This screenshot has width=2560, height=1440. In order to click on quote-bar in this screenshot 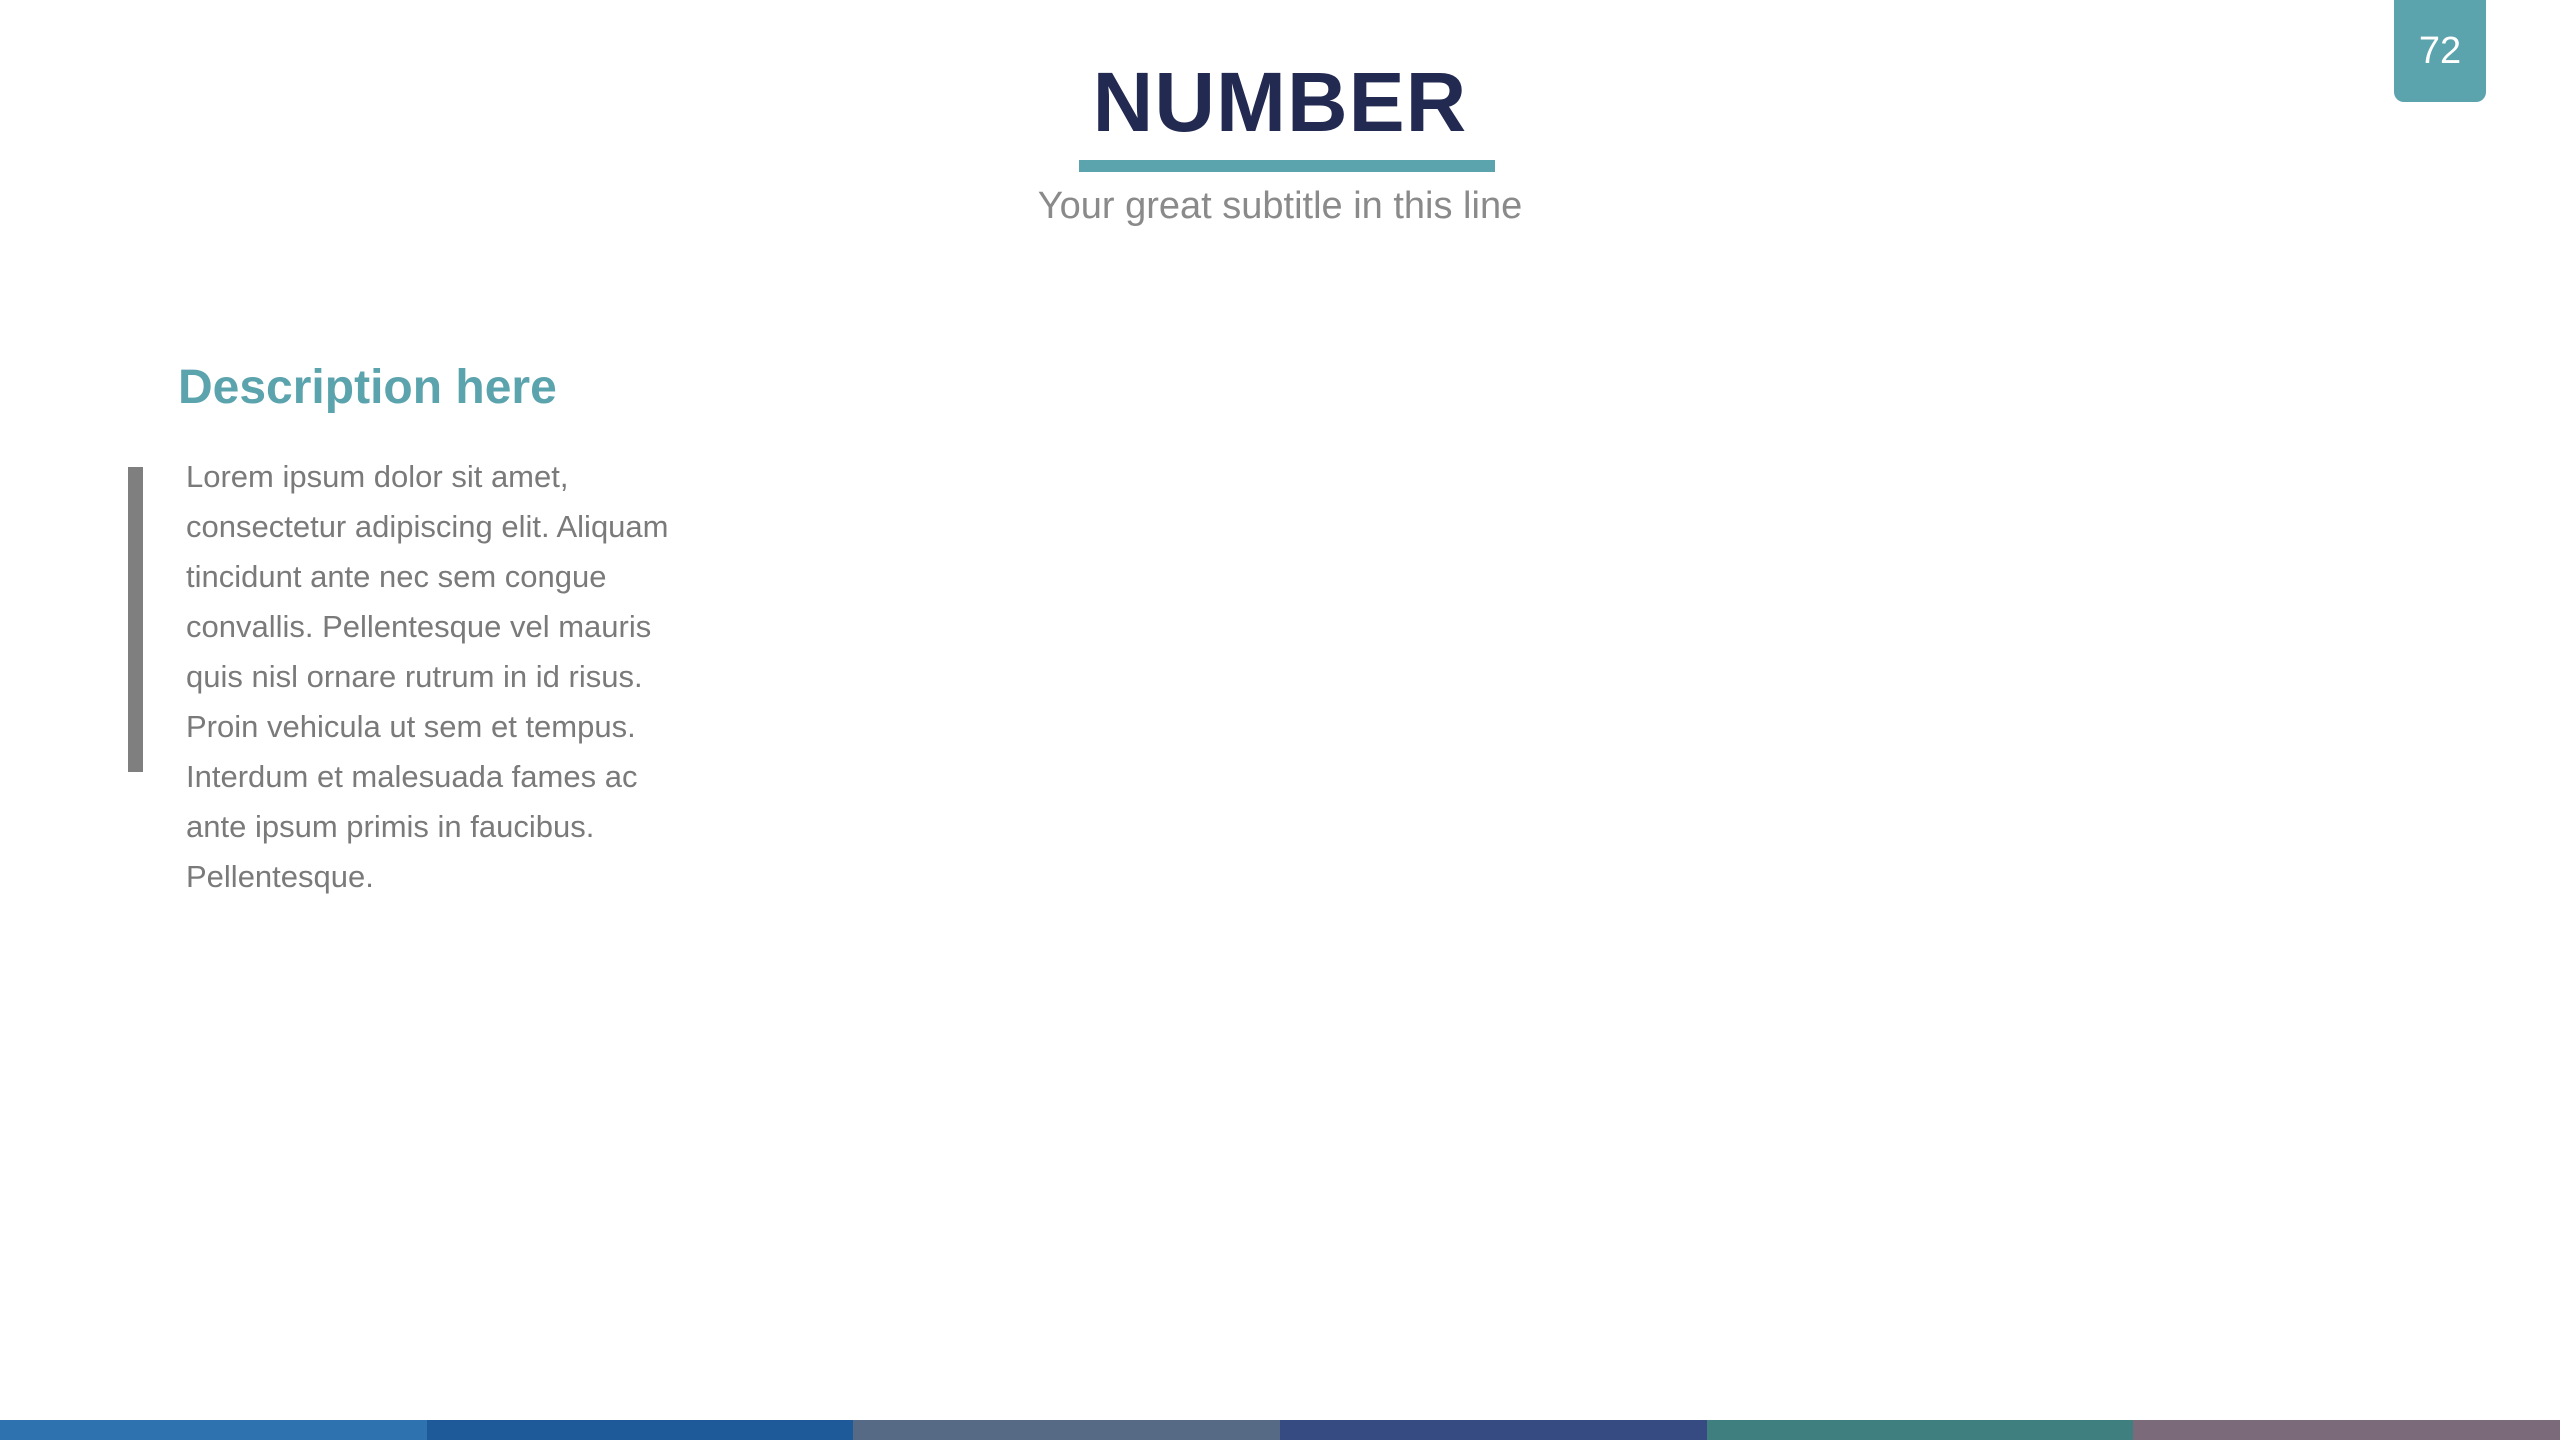, I will do `click(135, 619)`.